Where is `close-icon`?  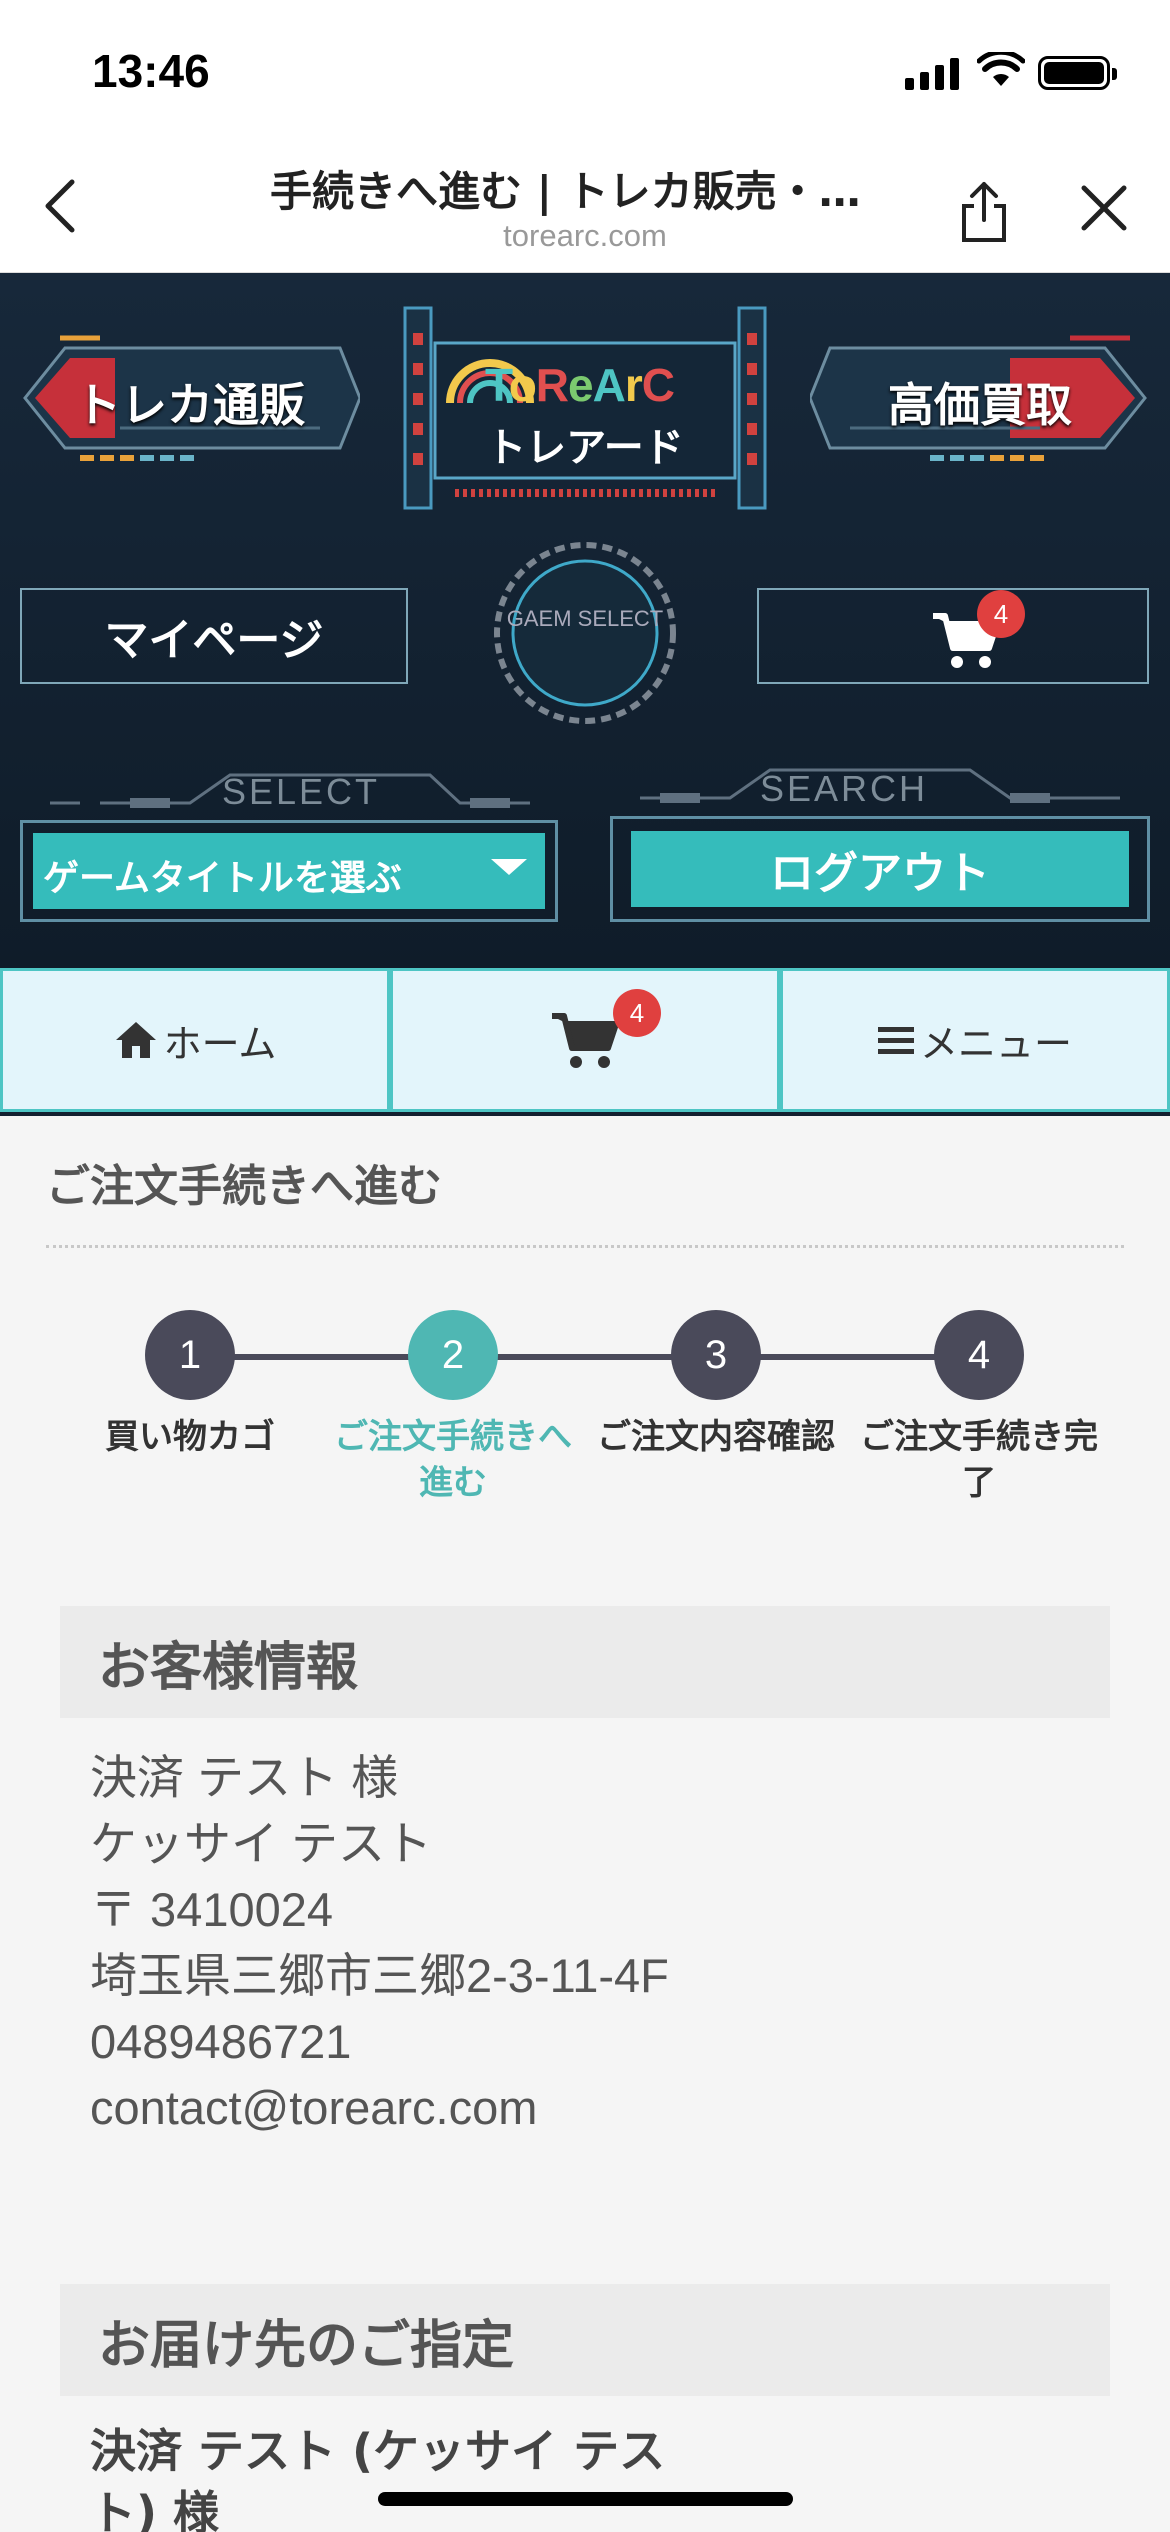
close-icon is located at coordinates (1104, 208).